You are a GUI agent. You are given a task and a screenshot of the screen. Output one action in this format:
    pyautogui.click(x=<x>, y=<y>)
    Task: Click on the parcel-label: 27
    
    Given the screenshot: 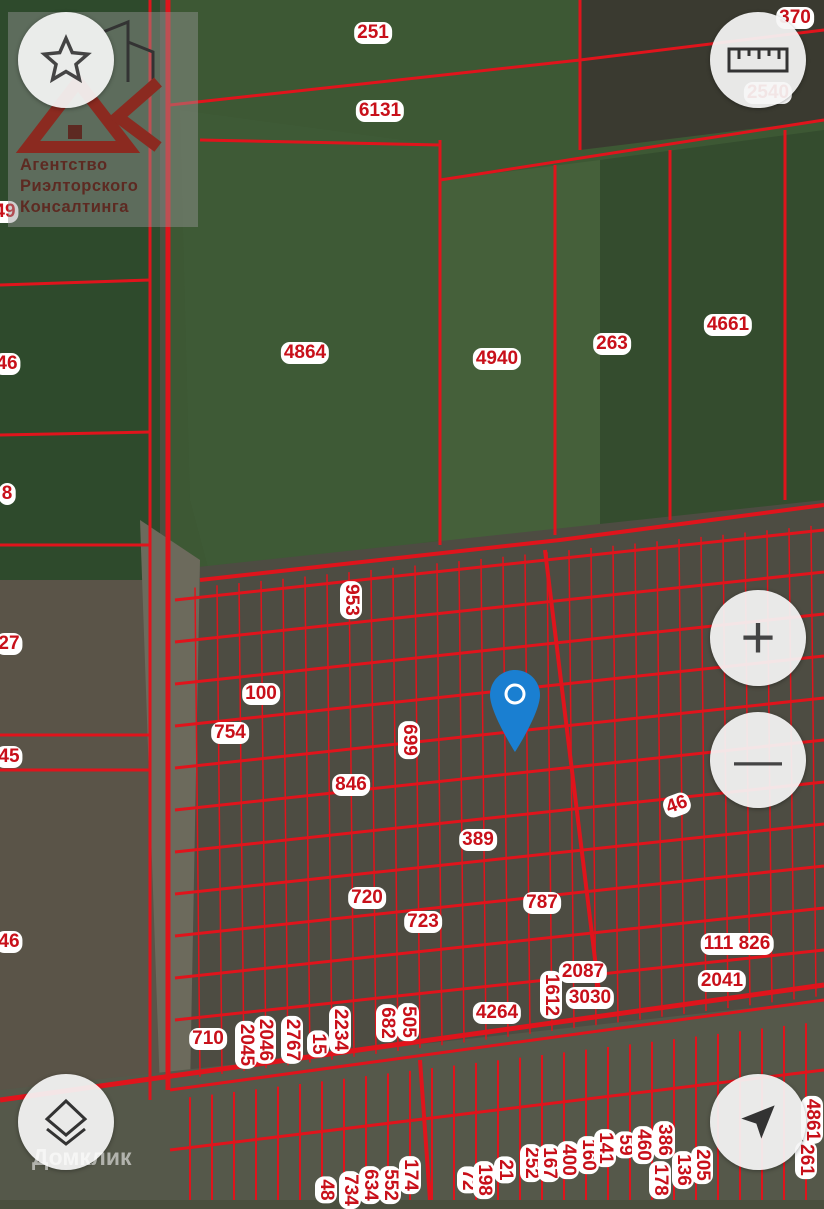 What is the action you would take?
    pyautogui.click(x=11, y=644)
    